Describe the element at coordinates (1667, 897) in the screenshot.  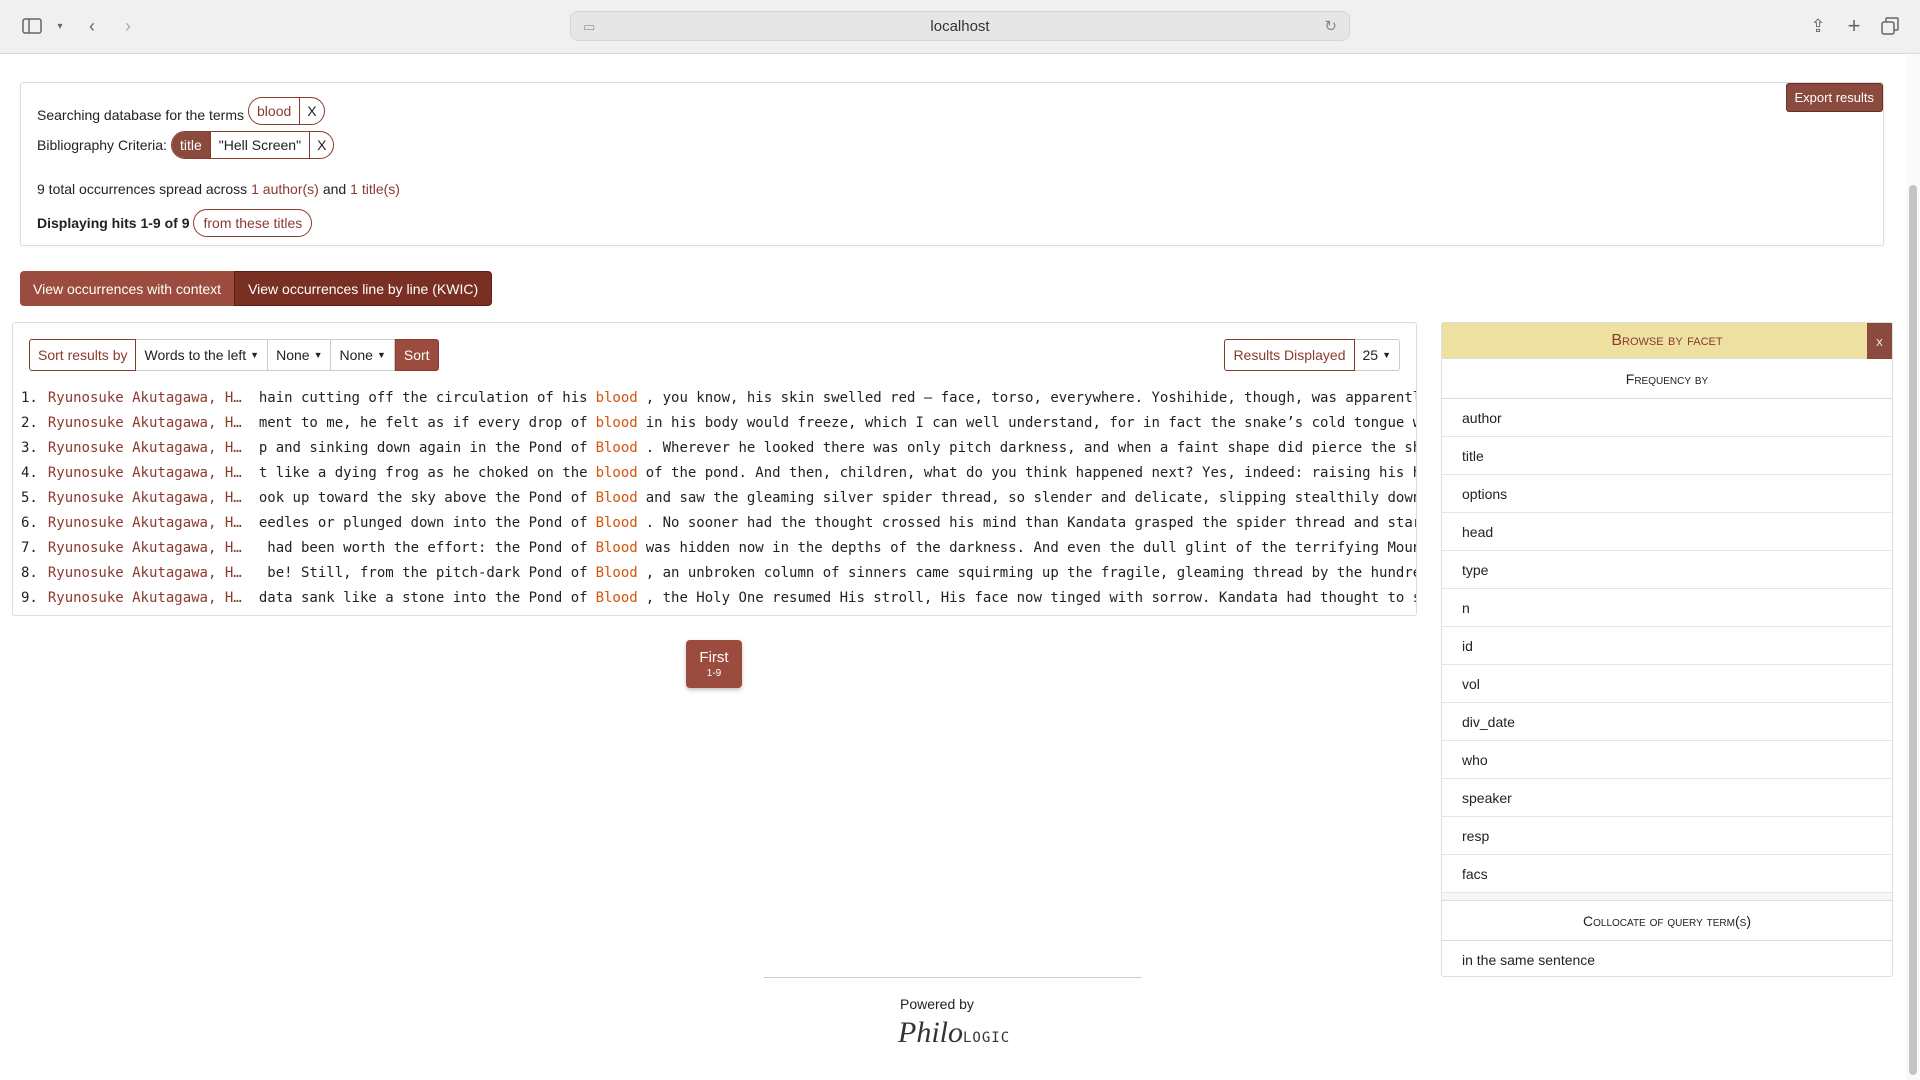
I see `facet-separator` at that location.